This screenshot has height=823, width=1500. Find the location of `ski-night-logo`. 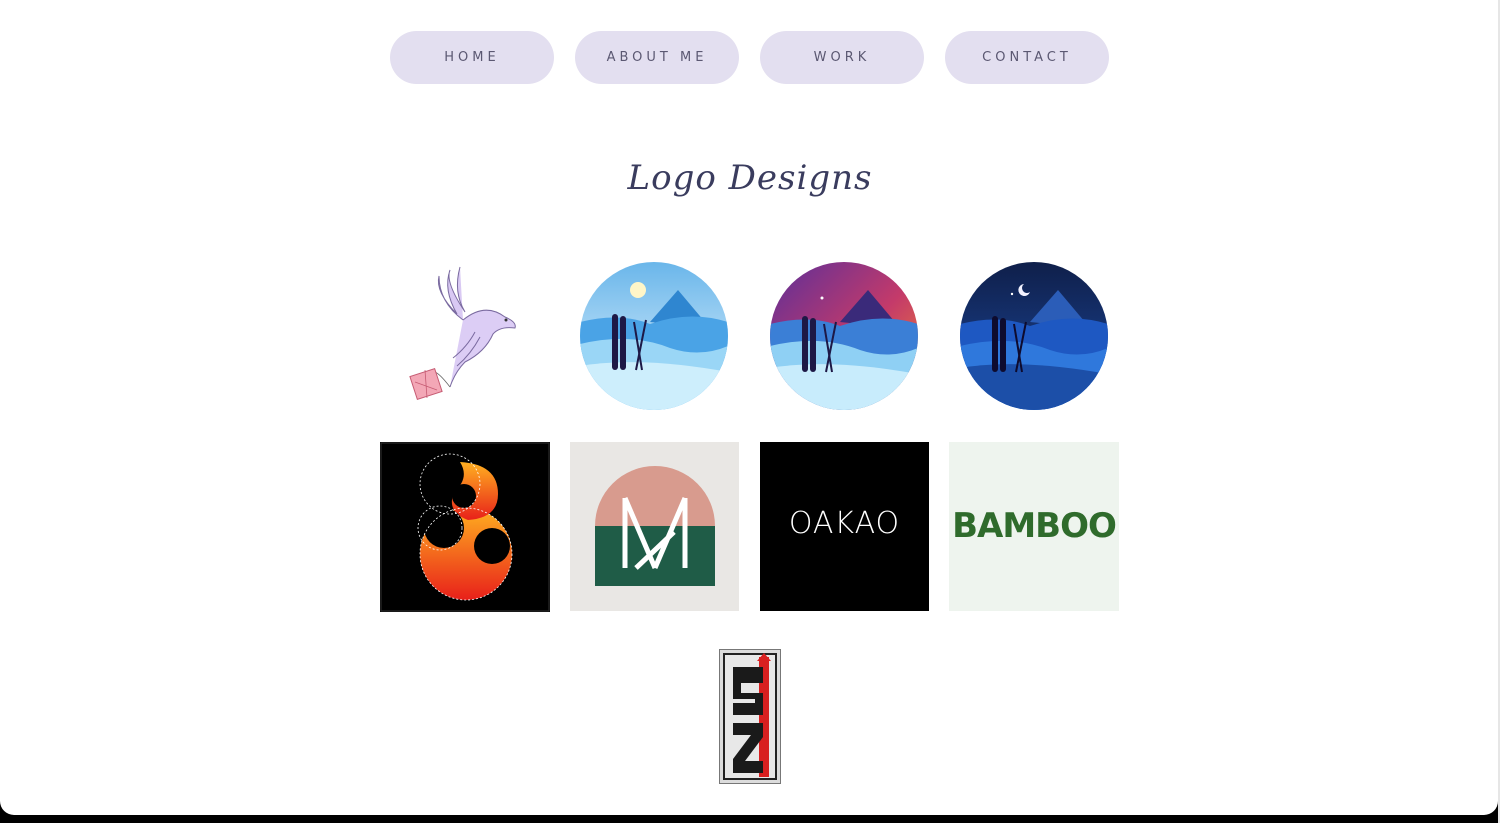

ski-night-logo is located at coordinates (1034, 336).